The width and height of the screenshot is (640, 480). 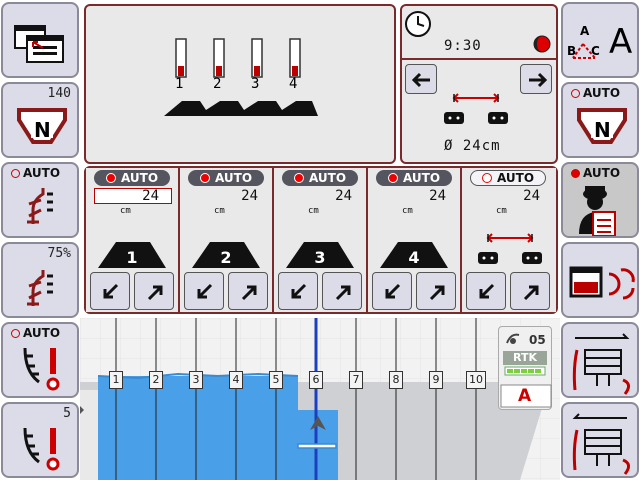 I want to click on rate-n-button: 140 N, so click(x=40, y=120).